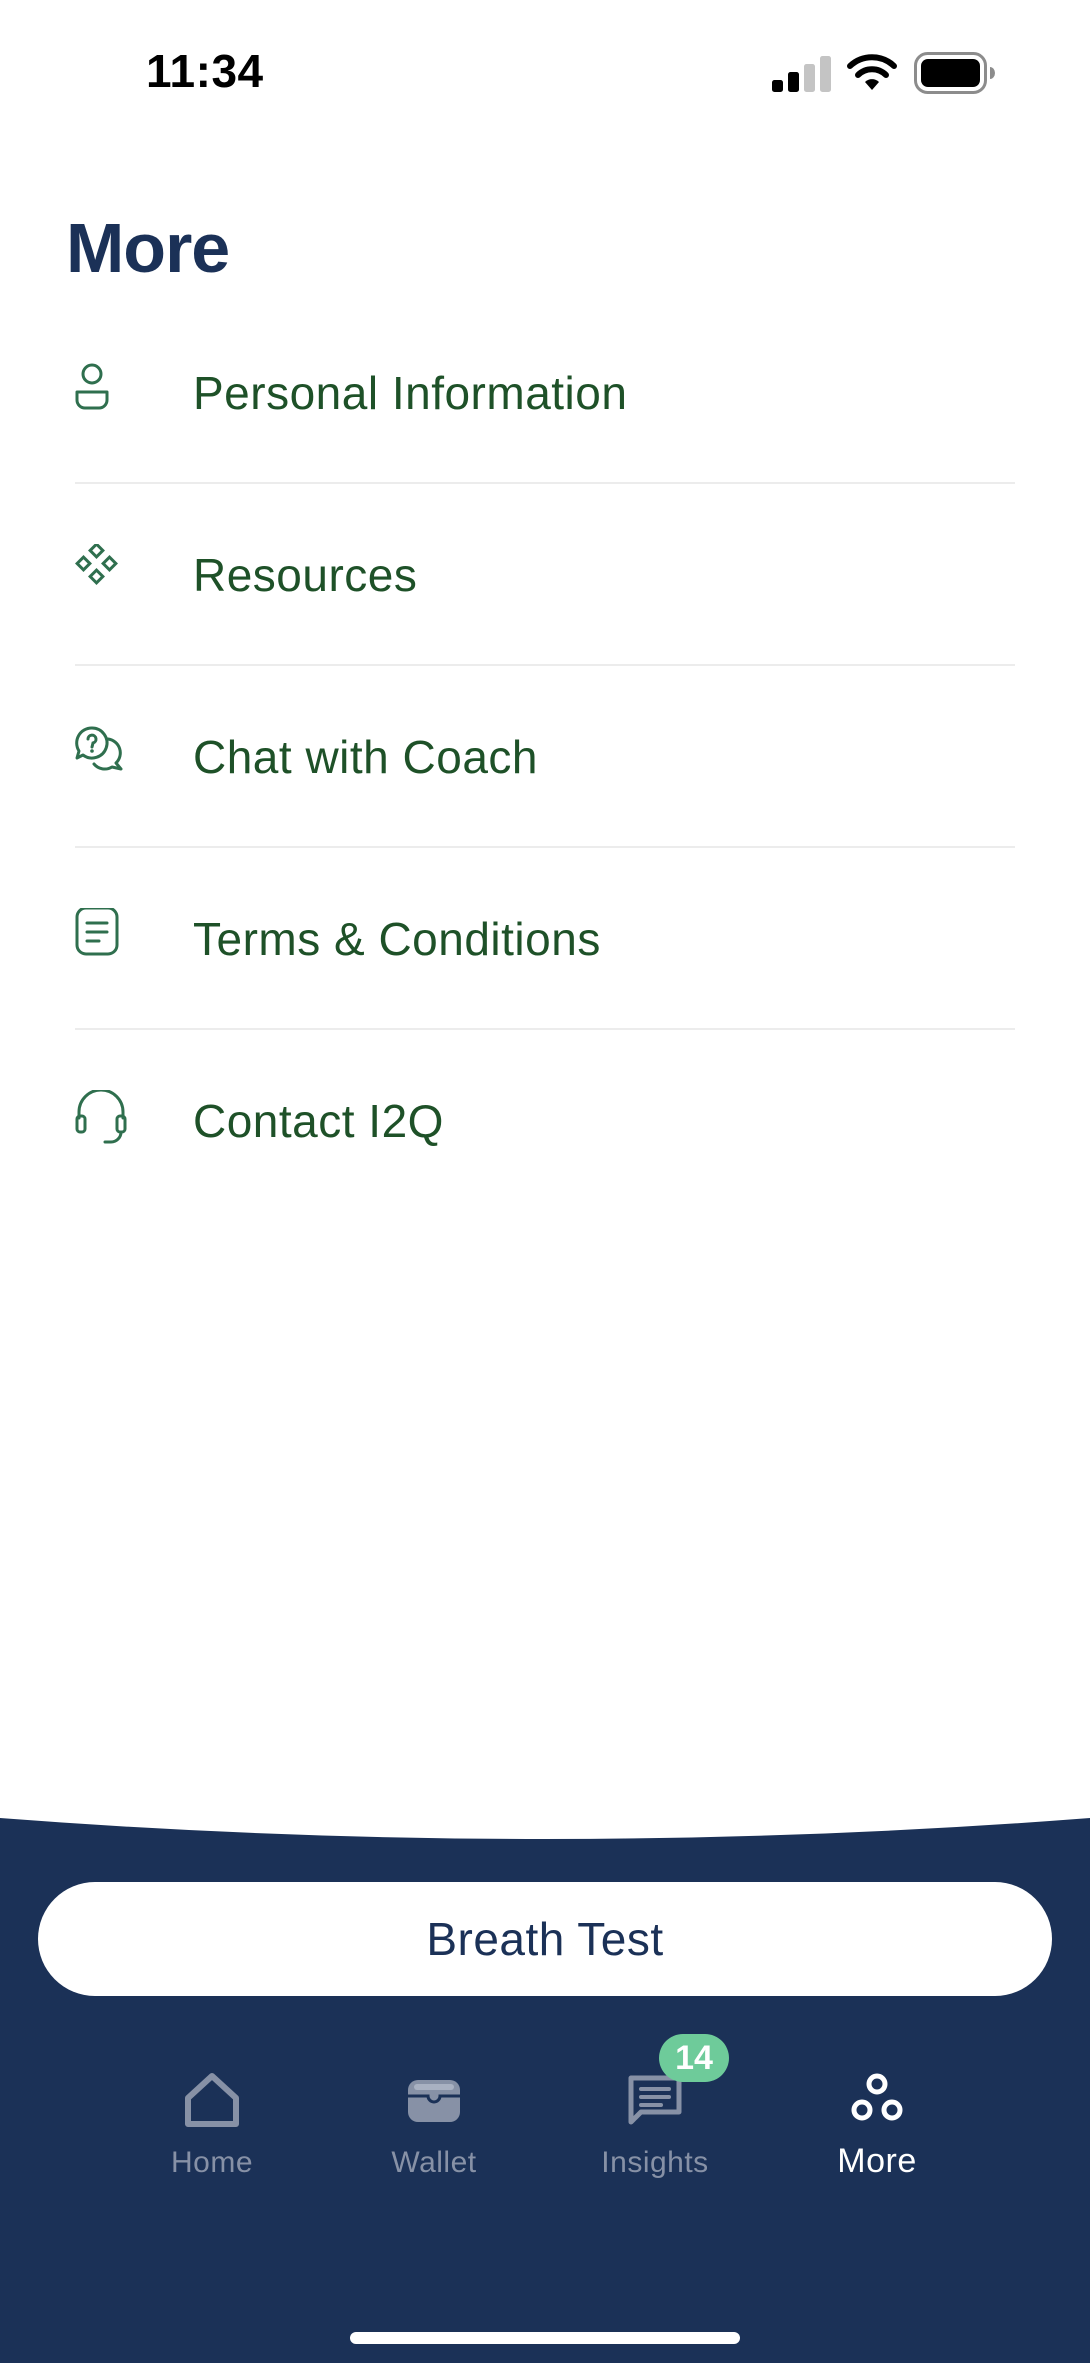 Image resolution: width=1090 pixels, height=2363 pixels. What do you see at coordinates (545, 70) in the screenshot?
I see `status-bar: 11:34` at bounding box center [545, 70].